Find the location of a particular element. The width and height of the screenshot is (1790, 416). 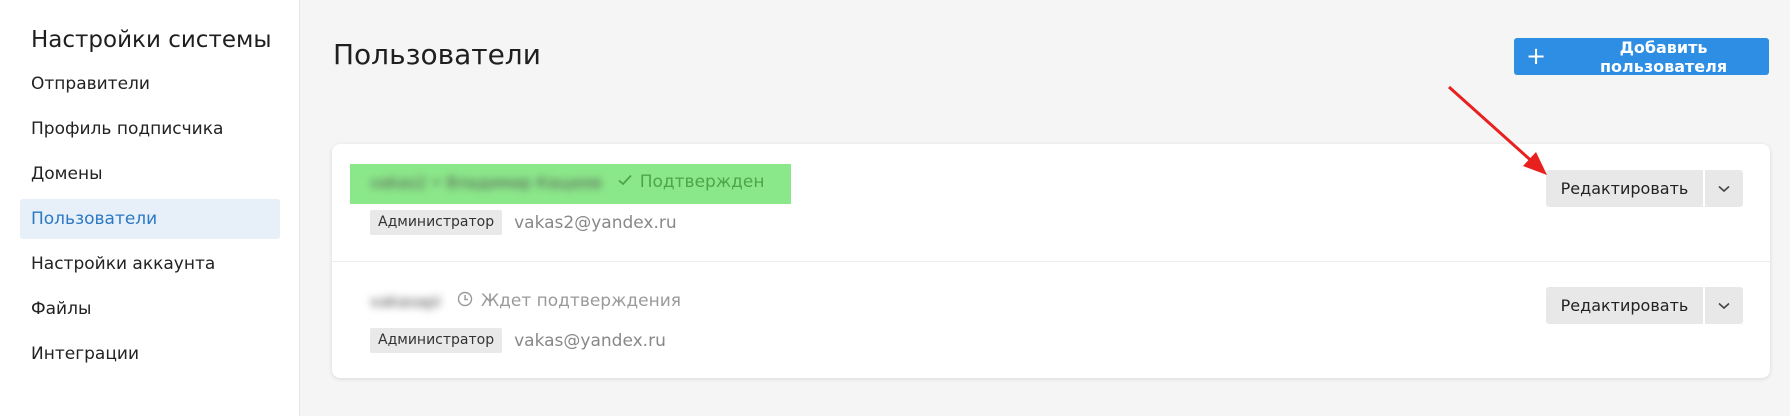

user-name-line: vakas2 • Владимир Кащеев Подтвержден is located at coordinates (567, 182).